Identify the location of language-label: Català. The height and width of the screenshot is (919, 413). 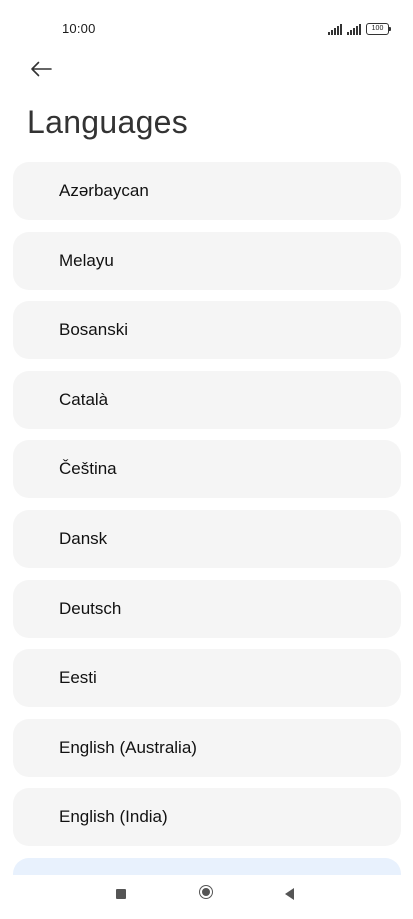
(84, 399).